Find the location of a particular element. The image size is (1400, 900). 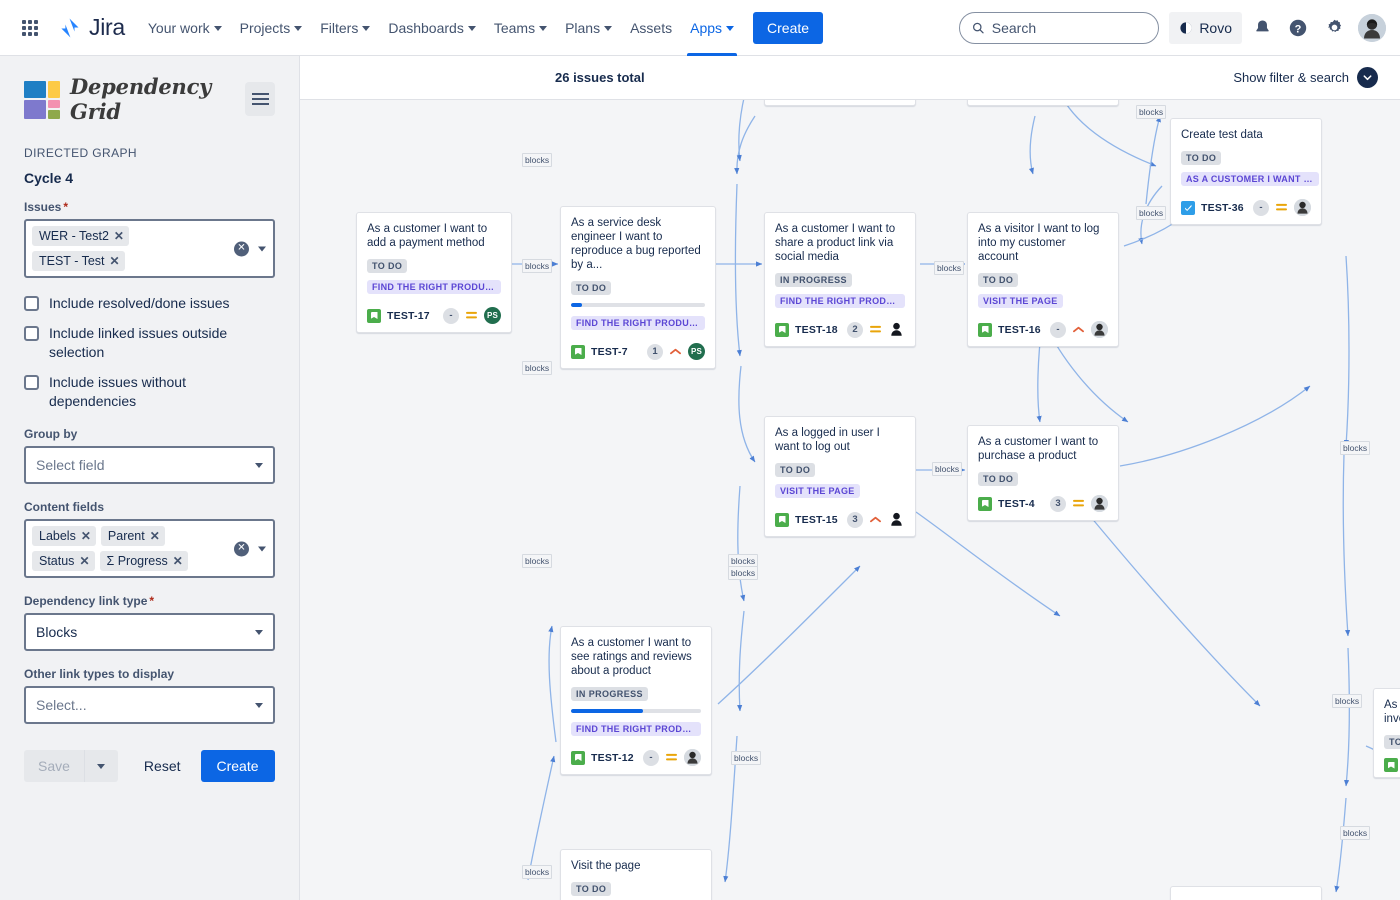

issue-key: TEST-7 is located at coordinates (609, 352).